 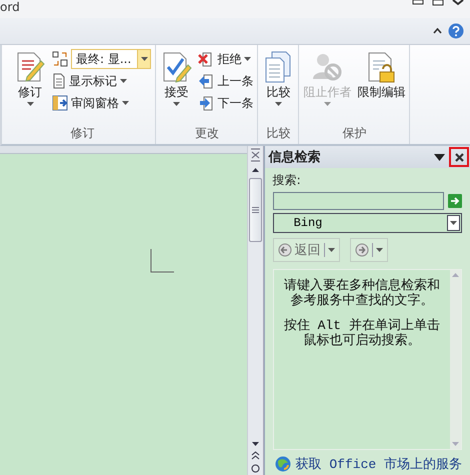 What do you see at coordinates (206, 103) in the screenshot?
I see `right-arrow-icon` at bounding box center [206, 103].